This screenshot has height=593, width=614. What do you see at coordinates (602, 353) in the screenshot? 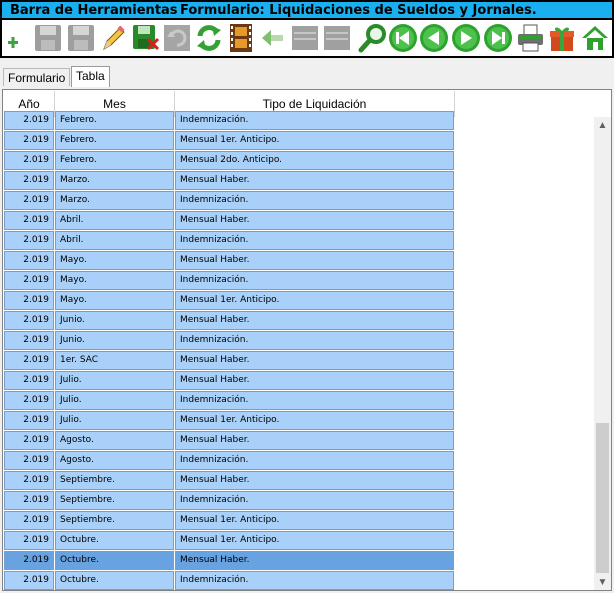
I see `vertical-scrollbar: ▲ ▼` at bounding box center [602, 353].